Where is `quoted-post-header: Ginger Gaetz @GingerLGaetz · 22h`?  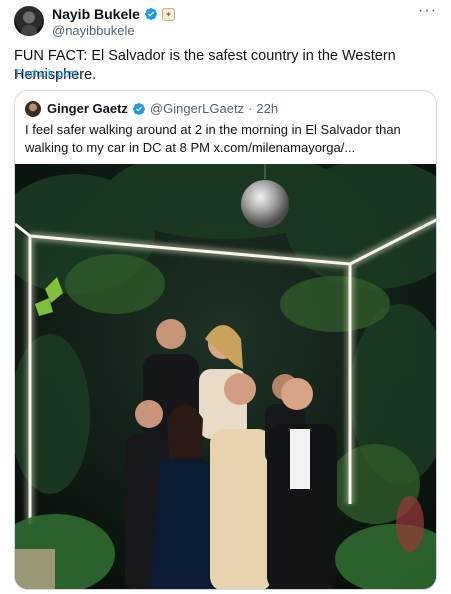
quoted-post-header: Ginger Gaetz @GingerLGaetz · 22h is located at coordinates (162, 108).